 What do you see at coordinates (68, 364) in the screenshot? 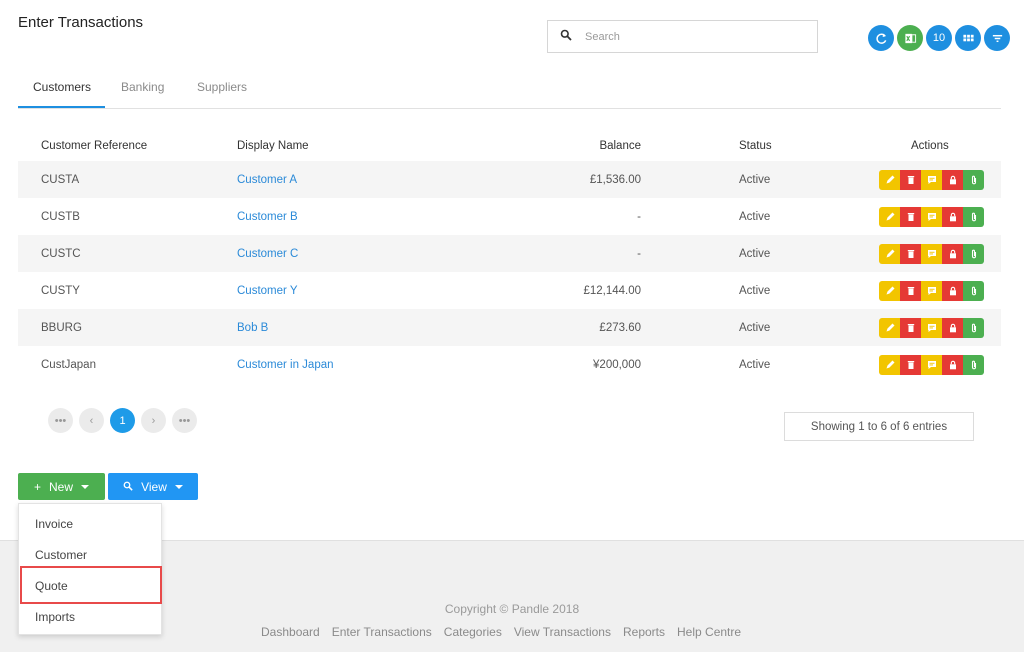
I see `customer-reference: CustJapan` at bounding box center [68, 364].